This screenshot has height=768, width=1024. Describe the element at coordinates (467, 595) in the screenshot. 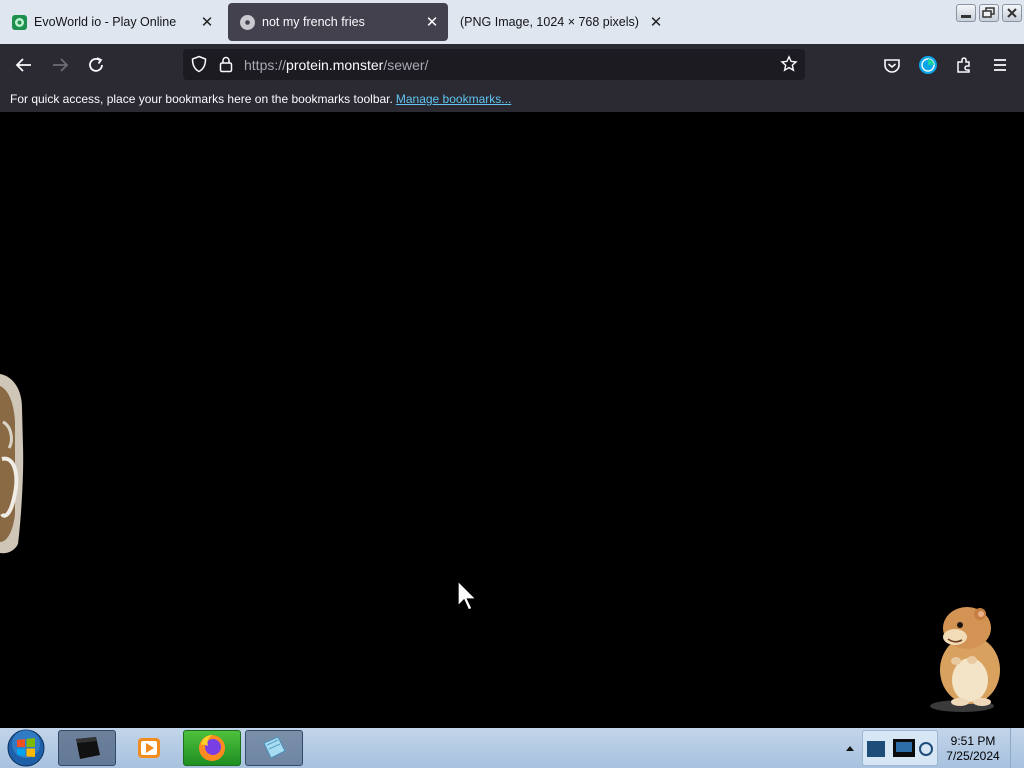

I see `mouse-pointer-icon` at that location.